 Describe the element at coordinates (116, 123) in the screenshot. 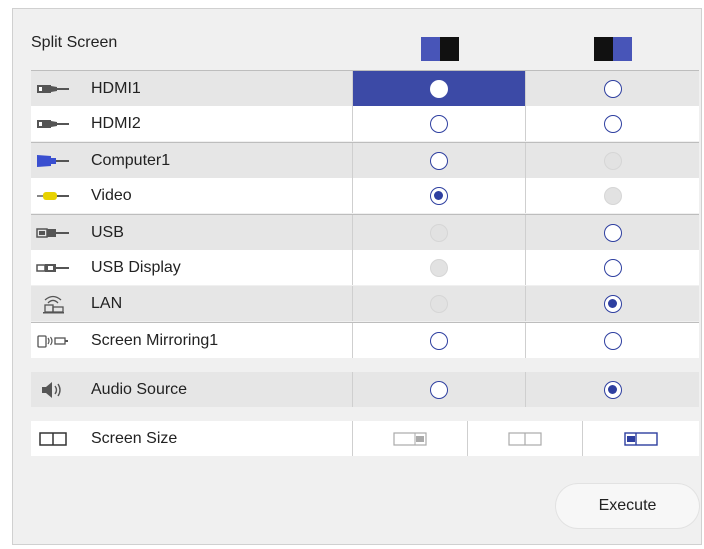

I see `source-label: HDMI2` at that location.